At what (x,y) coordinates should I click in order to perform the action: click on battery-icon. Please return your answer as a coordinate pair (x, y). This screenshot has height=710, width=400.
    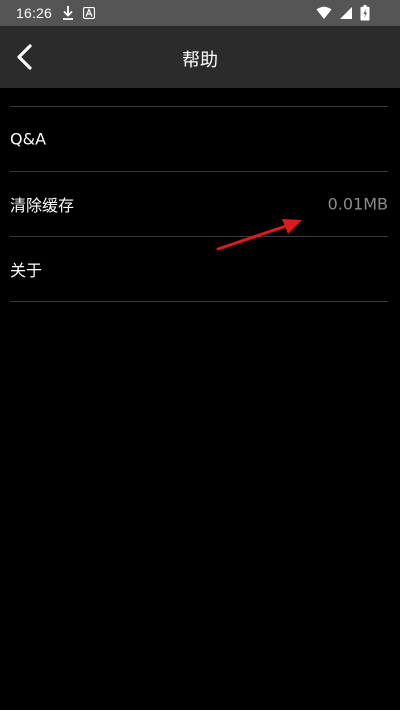
    Looking at the image, I should click on (365, 13).